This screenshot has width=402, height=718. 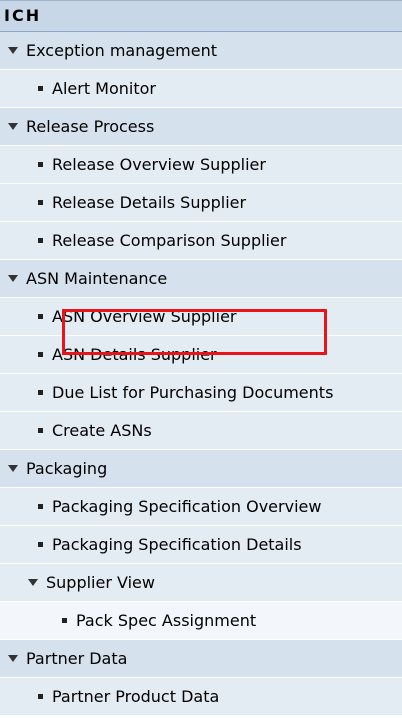 I want to click on menu-item-create-asns: Create ASNs, so click(x=201, y=431).